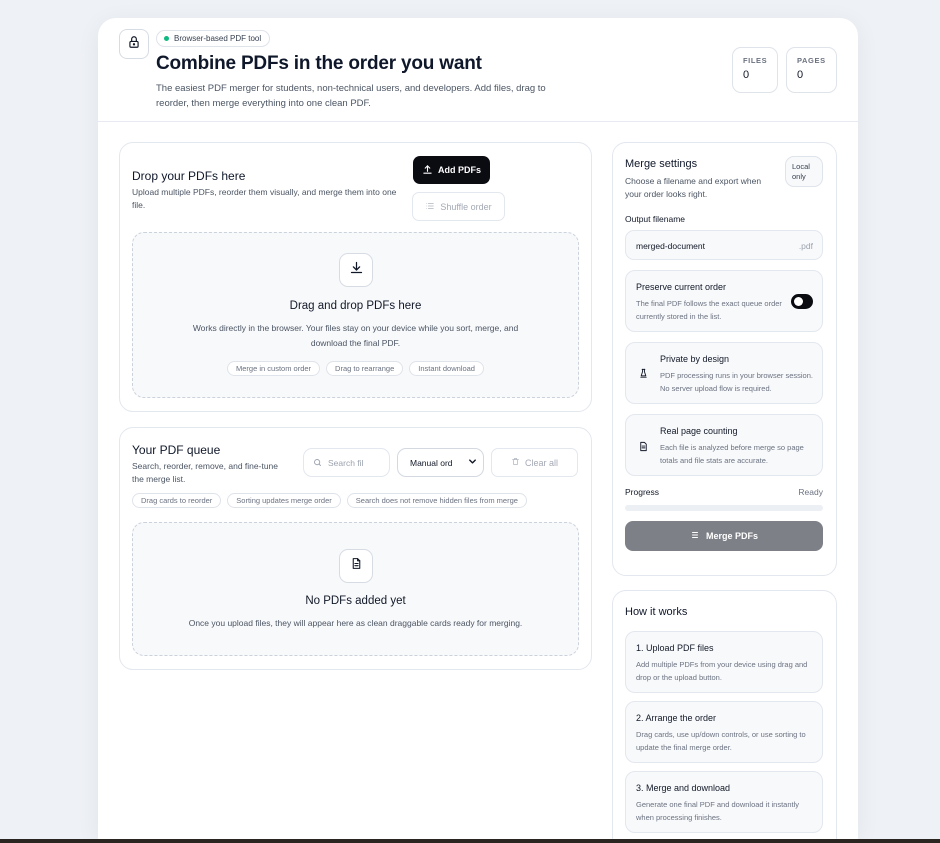  I want to click on bell-icon, so click(643, 375).